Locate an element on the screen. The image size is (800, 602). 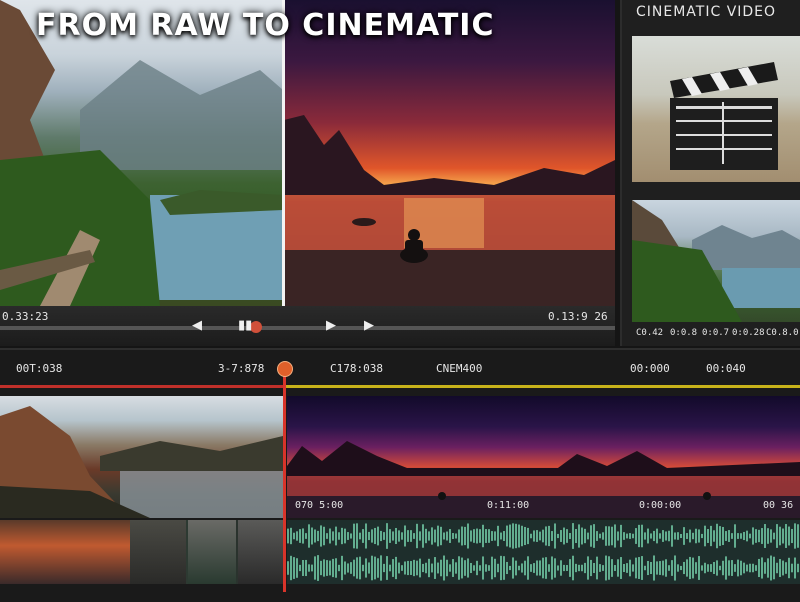
audio-waveform-track is located at coordinates (543, 552).